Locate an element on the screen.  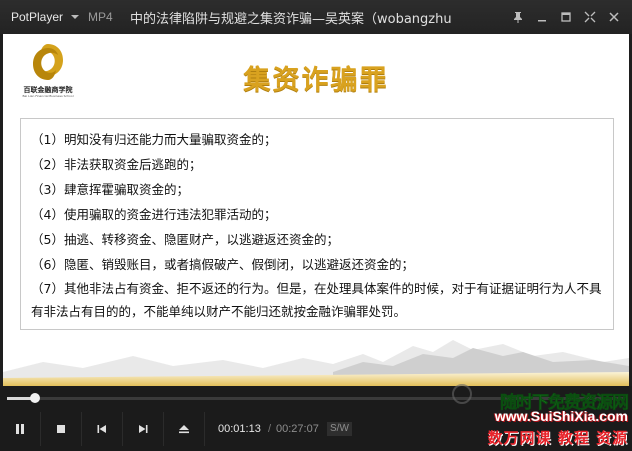
slide-line: （3）肆意挥霍骗取资金的； is located at coordinates (110, 189).